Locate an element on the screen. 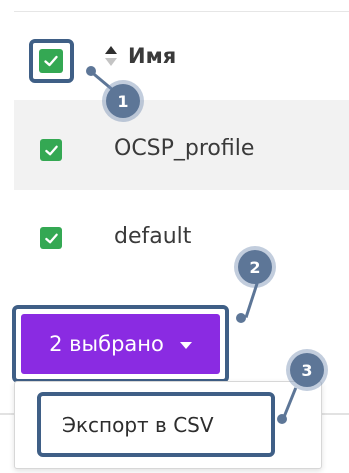  row-name: OCSP_profile is located at coordinates (184, 148).